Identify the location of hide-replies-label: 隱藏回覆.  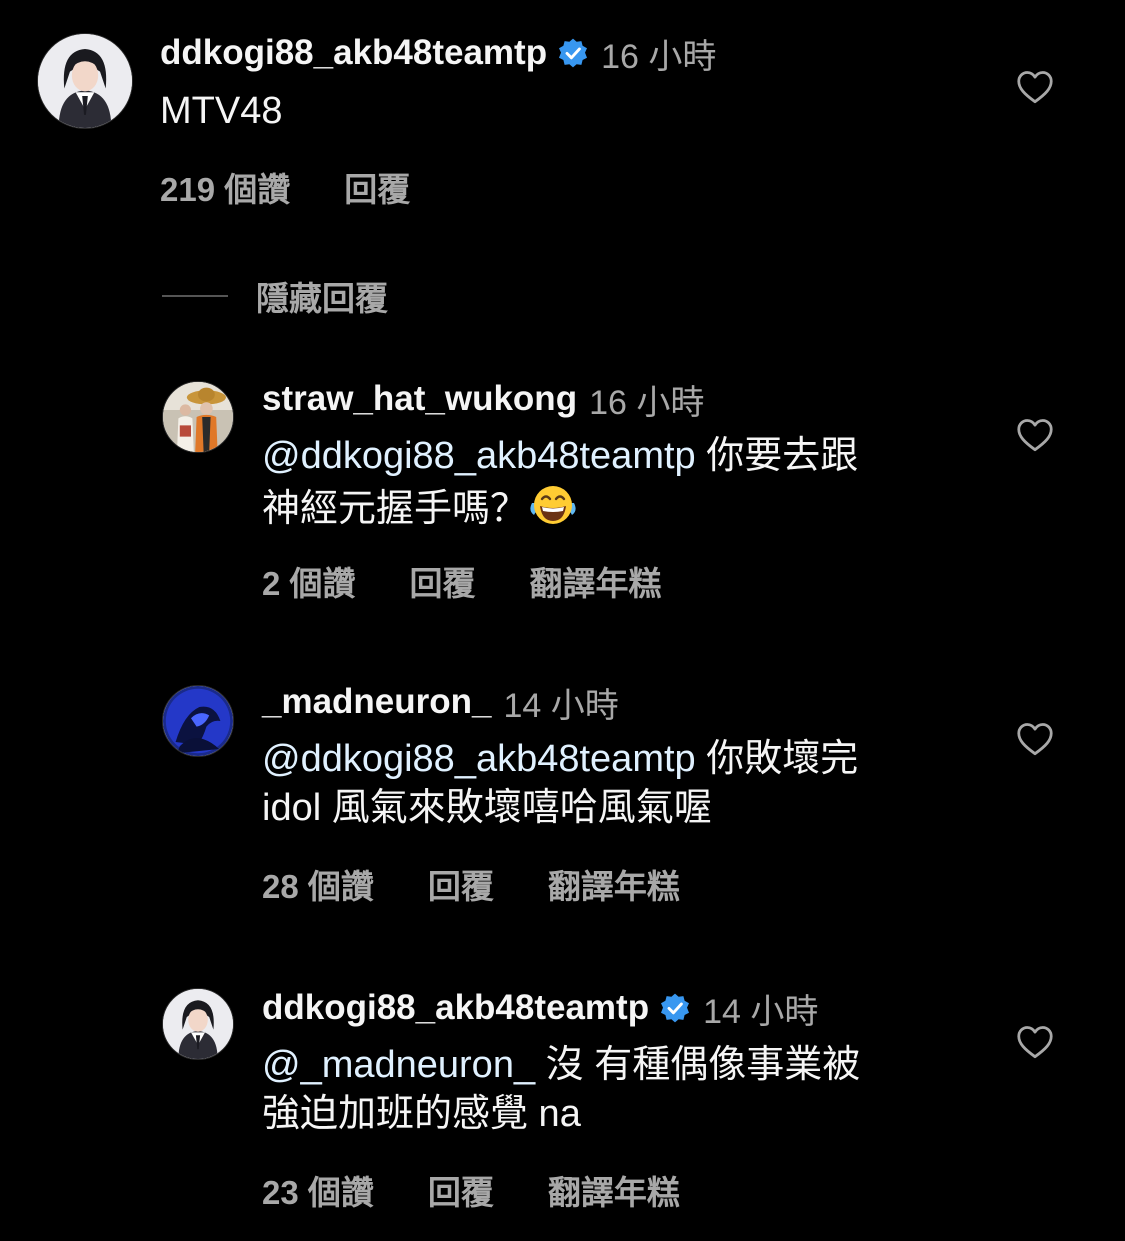
(322, 298).